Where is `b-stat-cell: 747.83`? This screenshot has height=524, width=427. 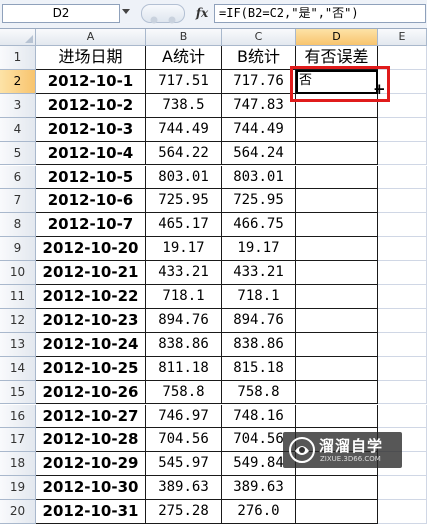
b-stat-cell: 747.83 is located at coordinates (259, 105).